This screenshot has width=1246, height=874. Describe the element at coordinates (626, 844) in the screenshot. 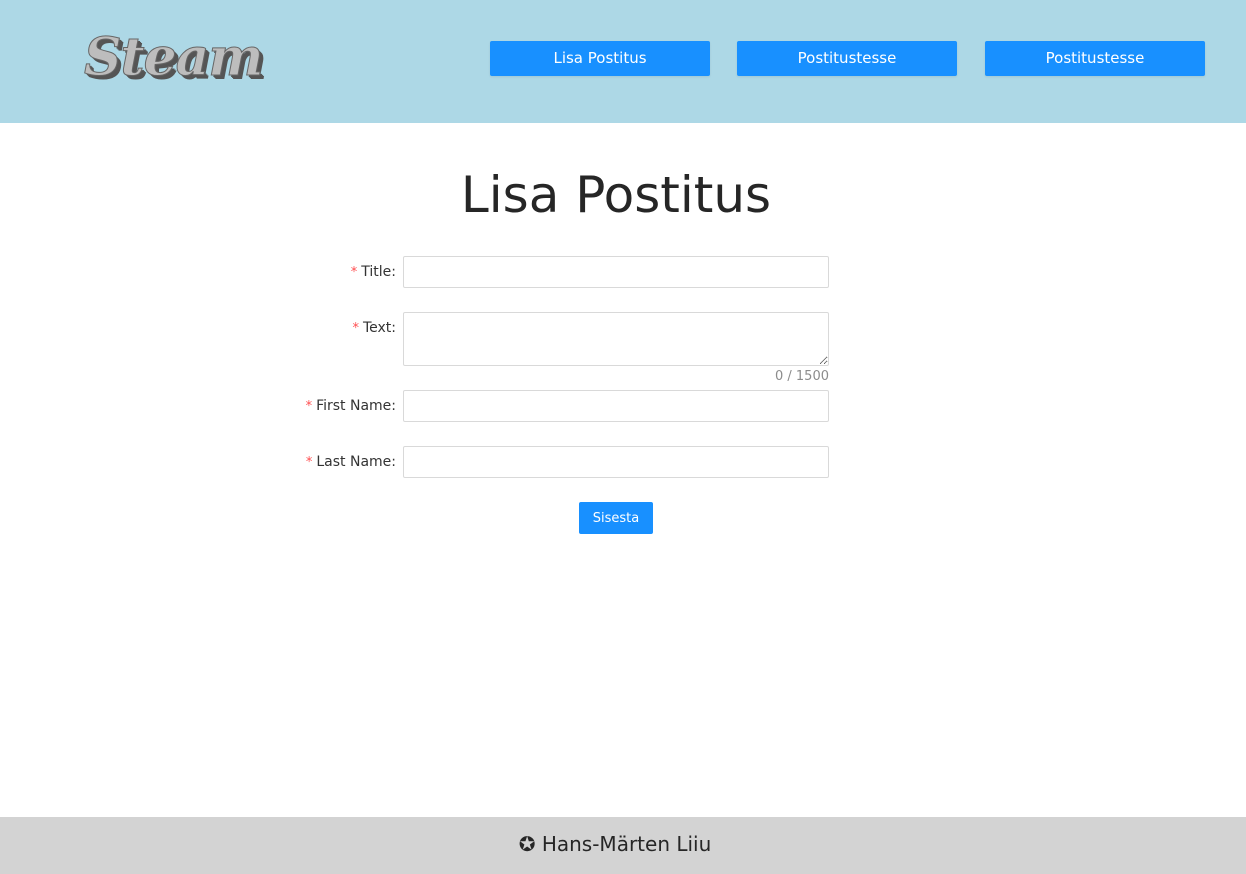

I see `footer-author: Hans-Märten Liiu` at that location.